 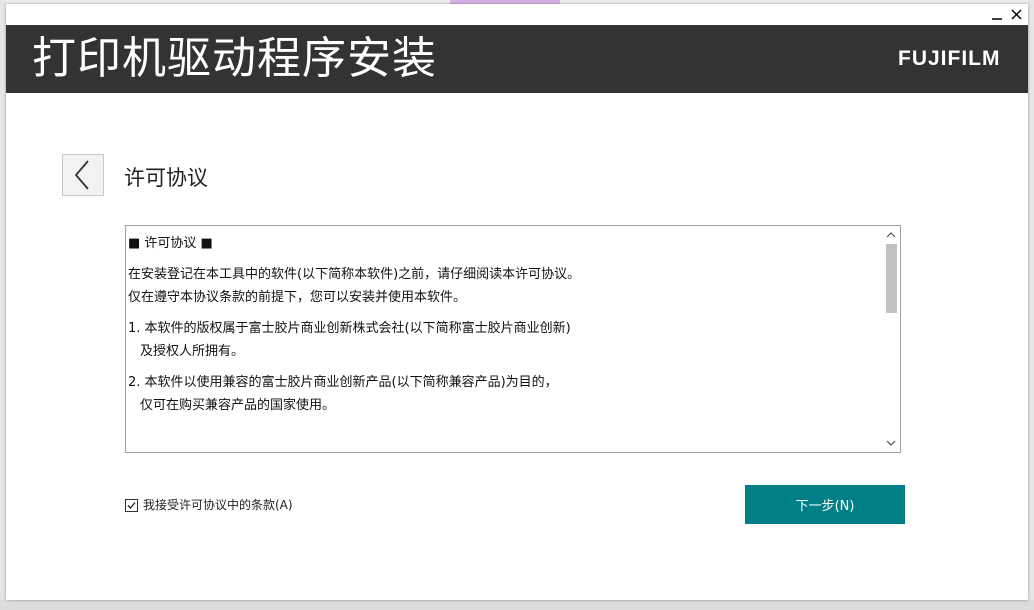 I want to click on license-line: 2. 本软件以使用兼容的富士胶片商业创新产品(以下简称兼容产品)为目的，, so click(x=343, y=382).